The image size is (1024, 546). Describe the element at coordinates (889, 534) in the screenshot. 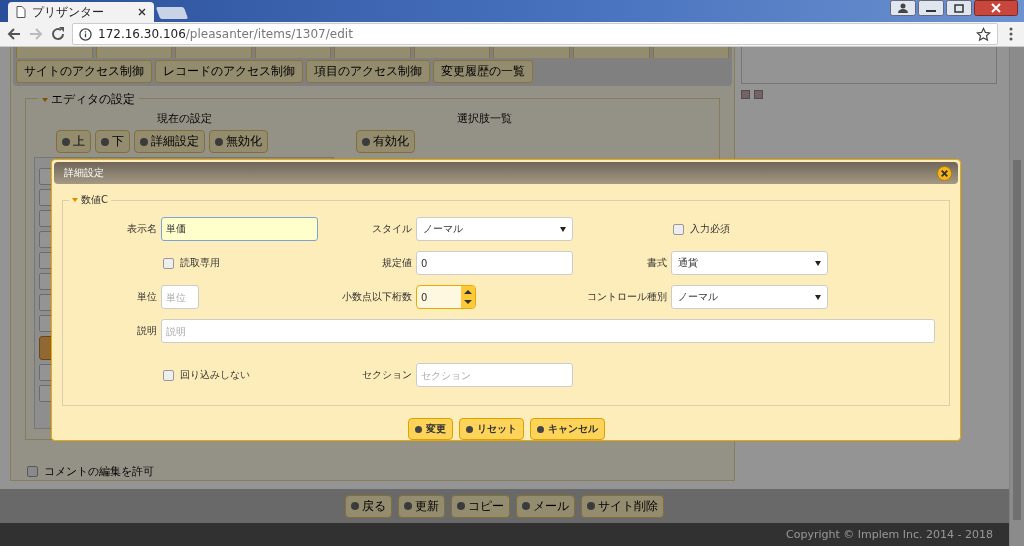

I see `copyright-text: Copyright © Implem Inc. 2014 - 2018` at that location.